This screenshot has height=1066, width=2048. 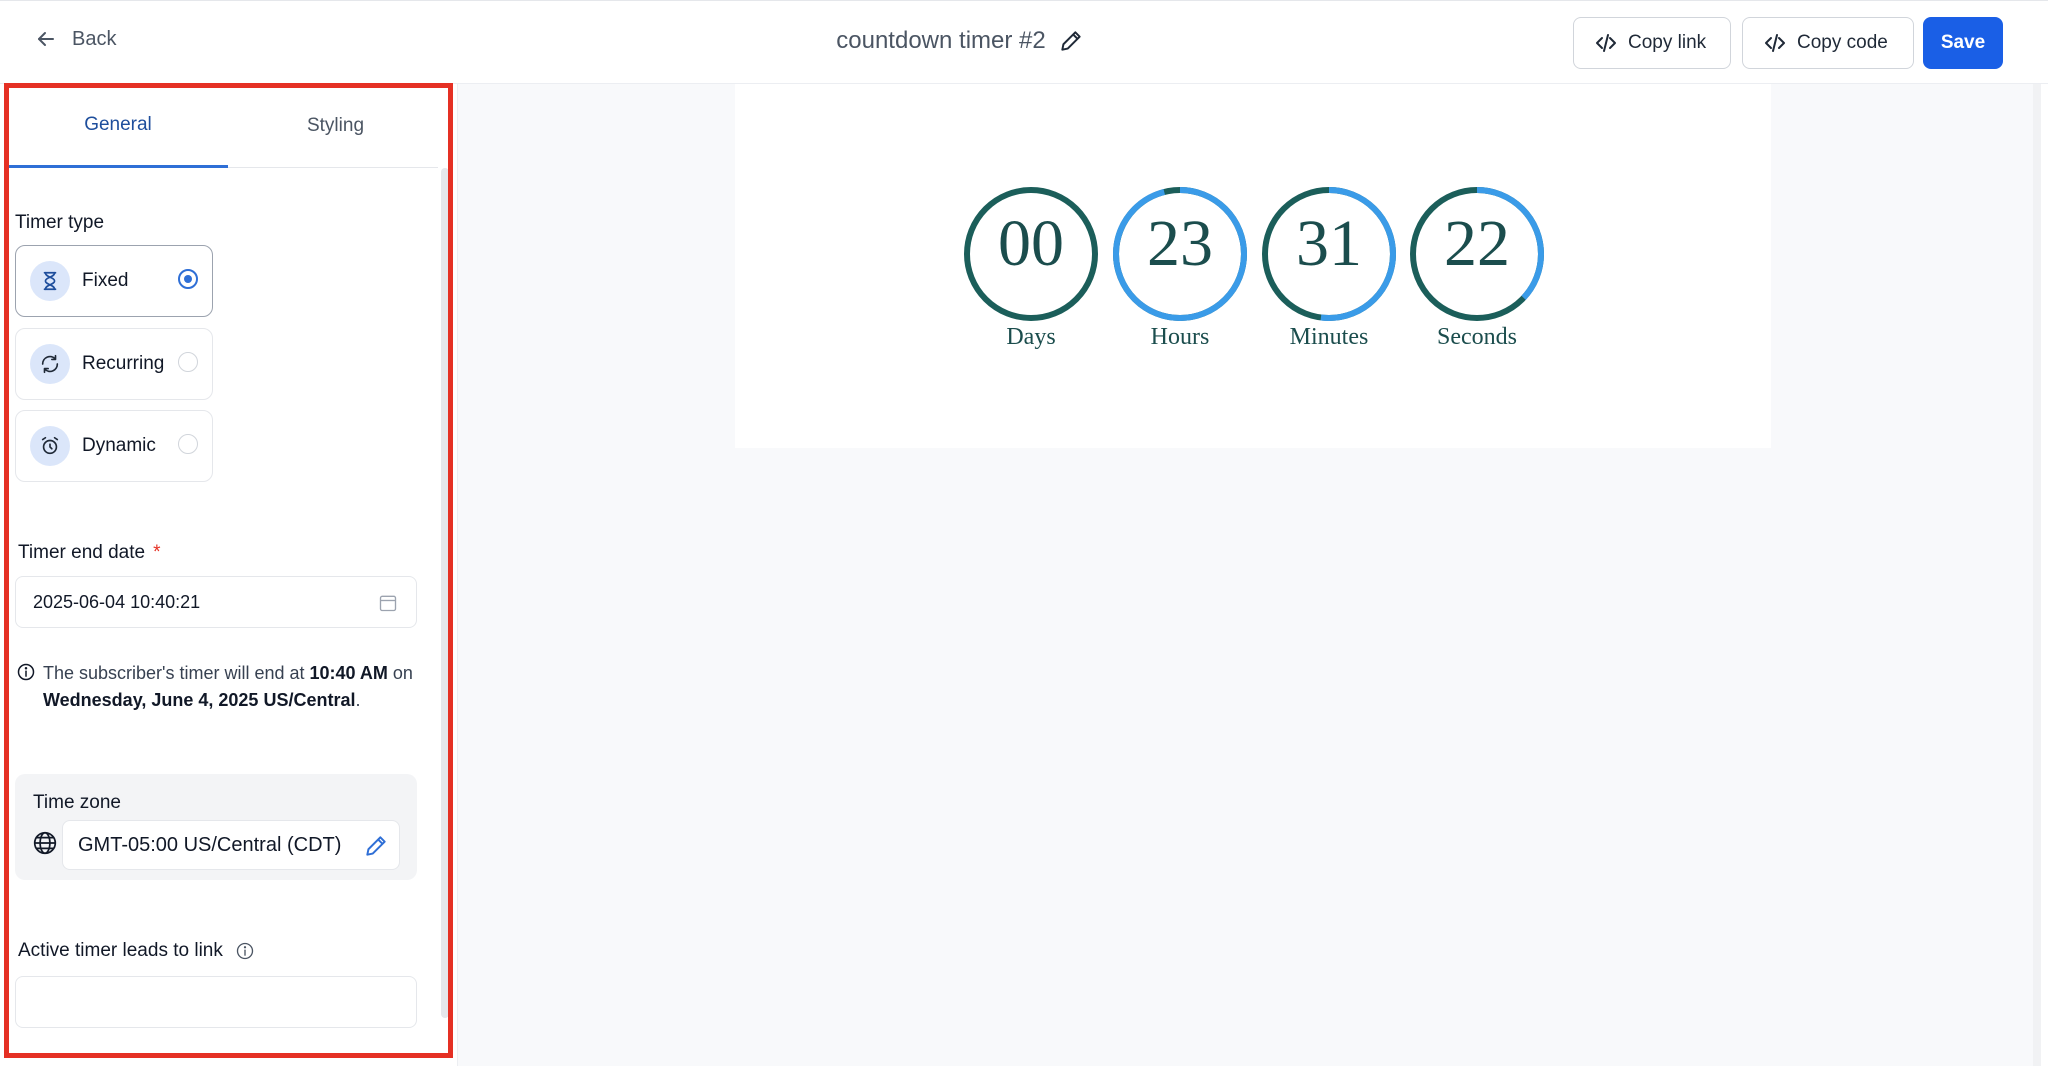 What do you see at coordinates (388, 603) in the screenshot?
I see `calendar-icon` at bounding box center [388, 603].